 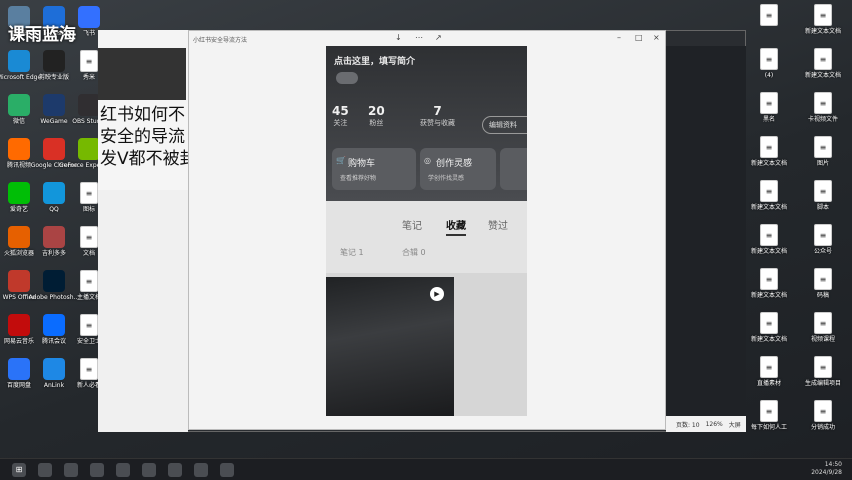 I want to click on video-thumbnail: ▶, so click(x=390, y=346).